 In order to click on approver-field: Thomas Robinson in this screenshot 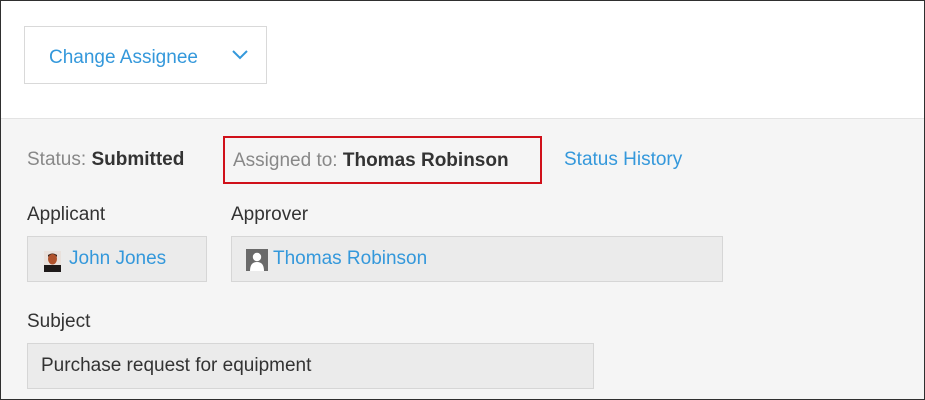, I will do `click(477, 259)`.